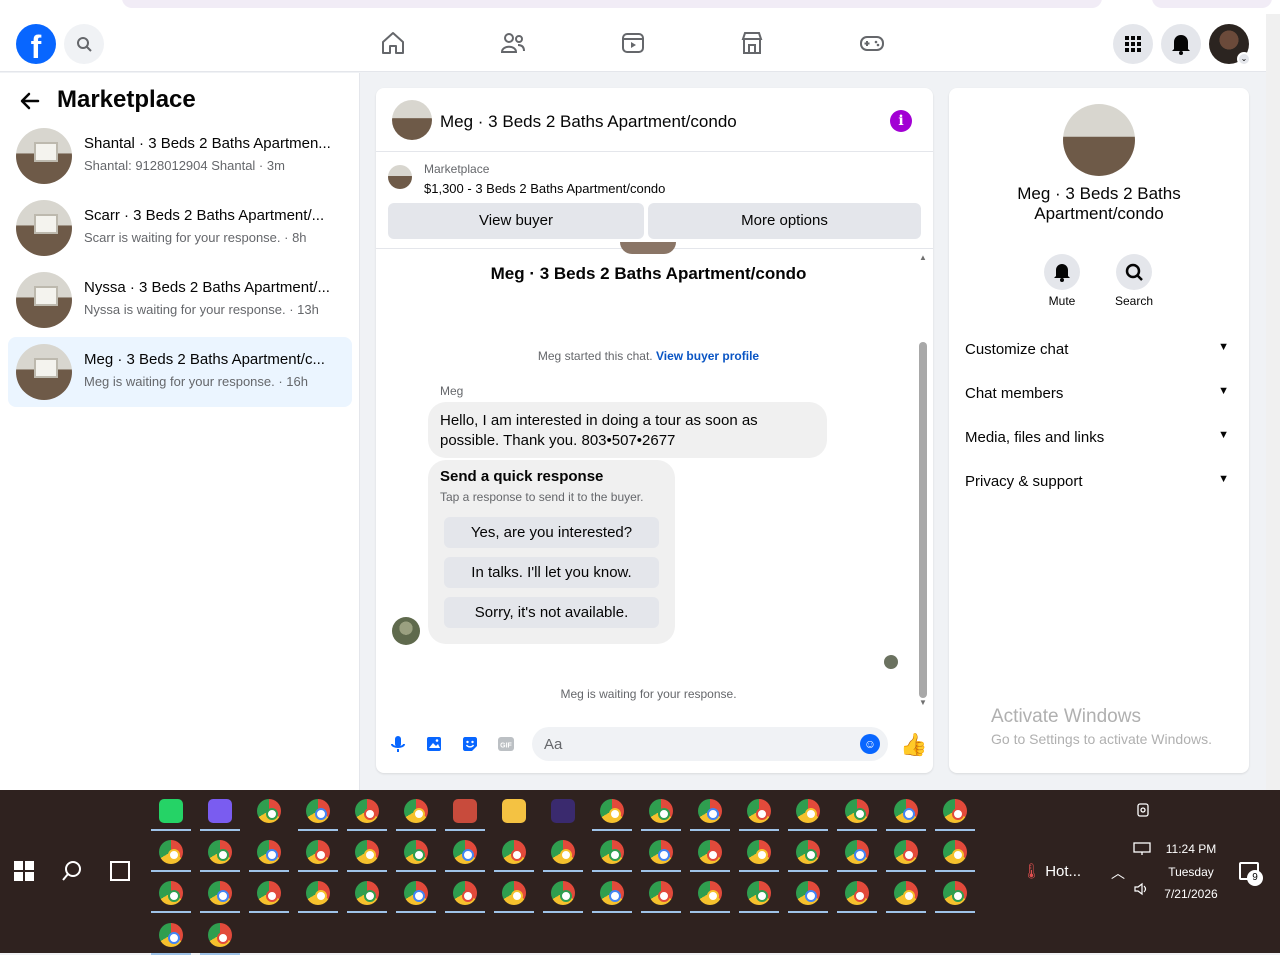  What do you see at coordinates (784, 221) in the screenshot?
I see `more-options-button: More options` at bounding box center [784, 221].